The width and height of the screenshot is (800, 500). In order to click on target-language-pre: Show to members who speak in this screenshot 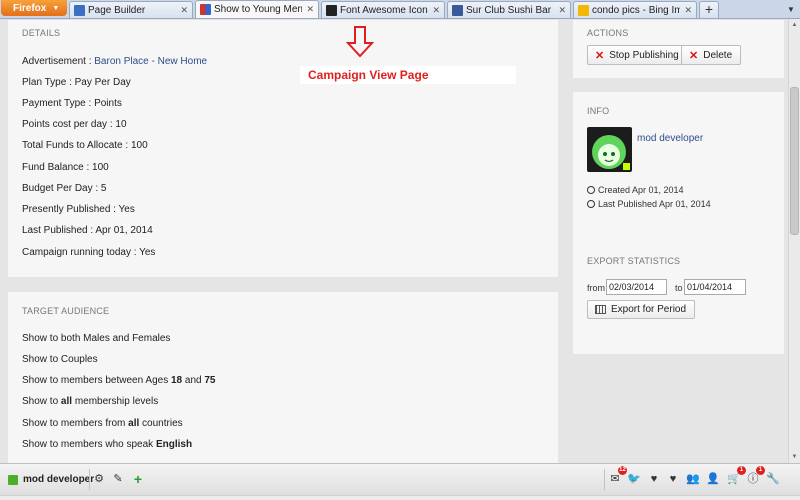, I will do `click(89, 444)`.